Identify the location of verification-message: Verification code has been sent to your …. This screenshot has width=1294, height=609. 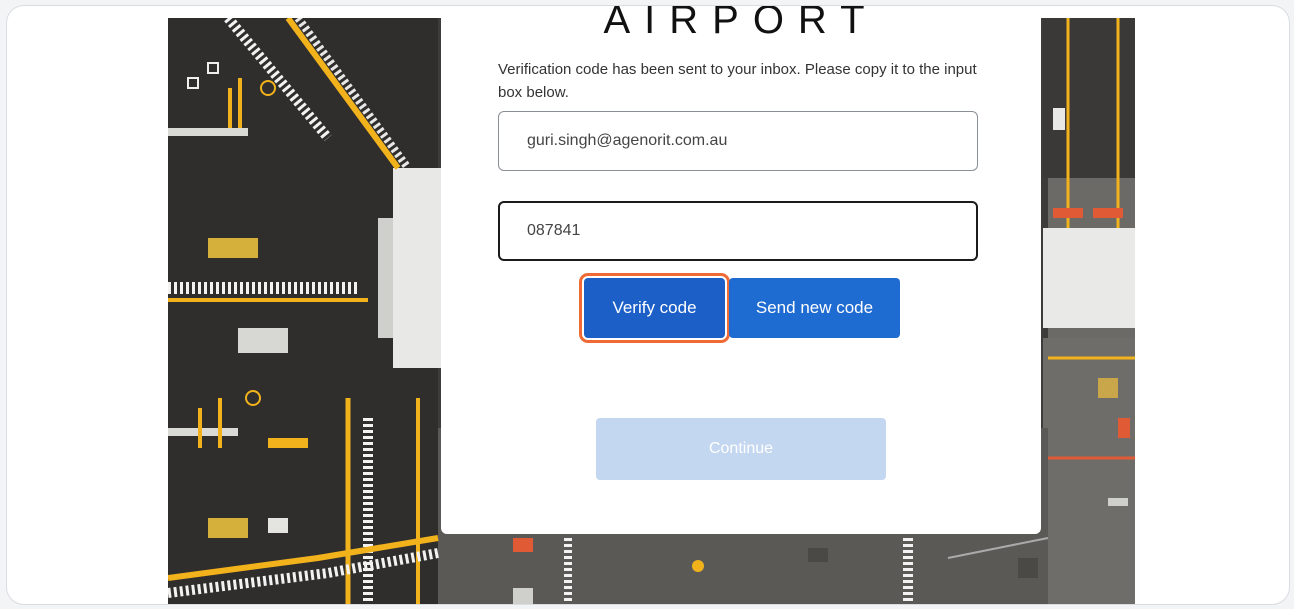
(737, 81).